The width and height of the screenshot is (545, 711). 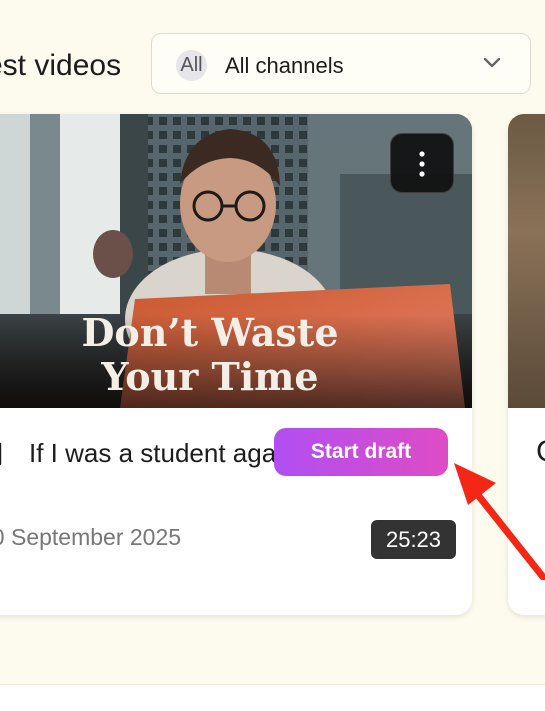 What do you see at coordinates (191, 65) in the screenshot?
I see `all-chip: All` at bounding box center [191, 65].